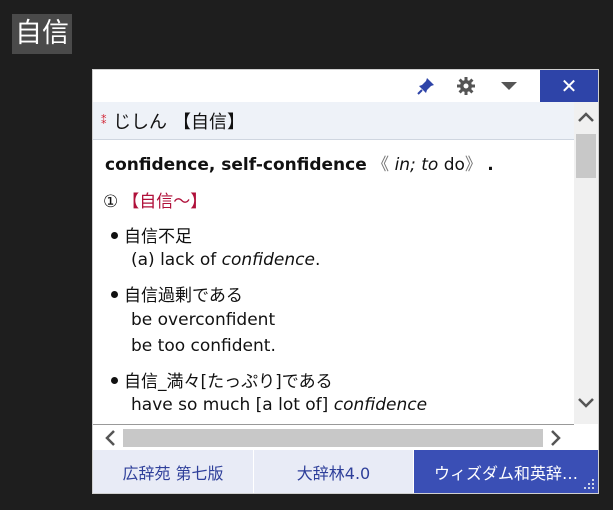  I want to click on menu-dropdown-button, so click(509, 86).